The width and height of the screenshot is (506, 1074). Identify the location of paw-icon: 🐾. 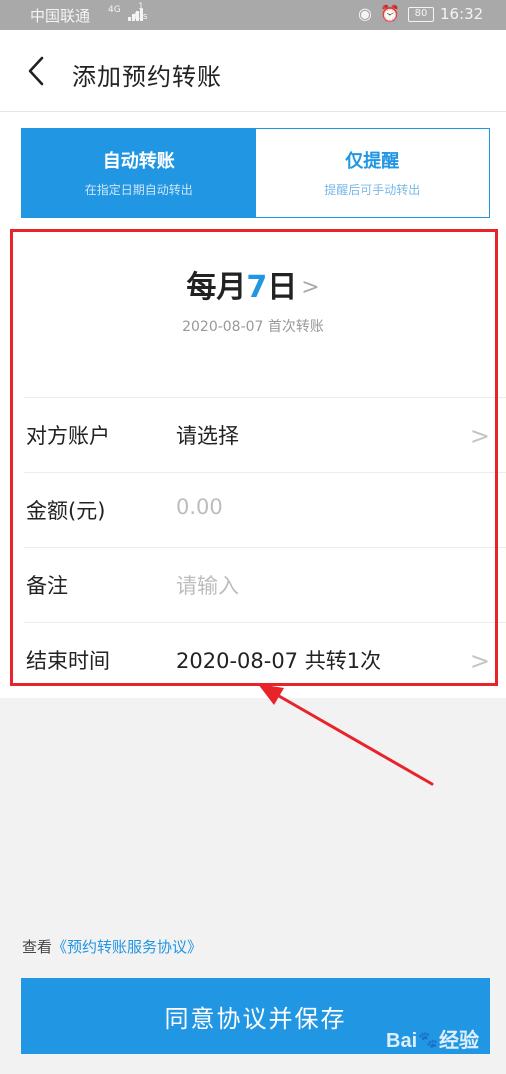
(428, 1040).